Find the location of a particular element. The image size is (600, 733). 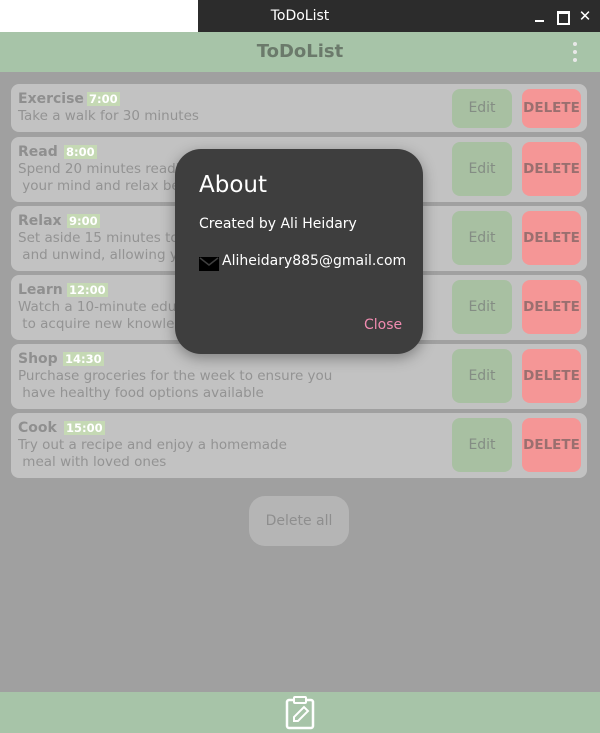

task-title: Shop is located at coordinates (38, 359).